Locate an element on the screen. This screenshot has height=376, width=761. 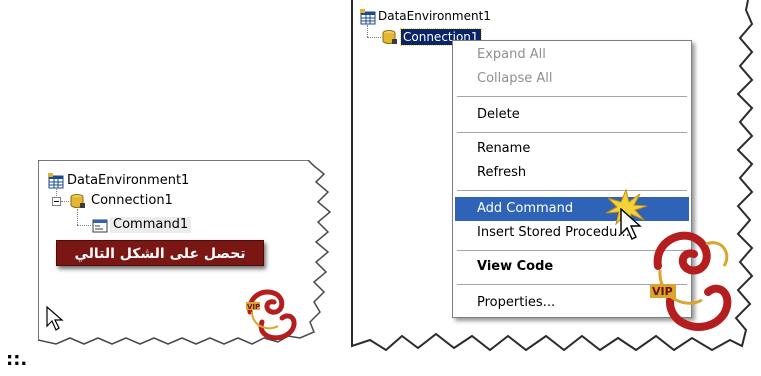
tree-node-command: Command1 is located at coordinates (151, 225).